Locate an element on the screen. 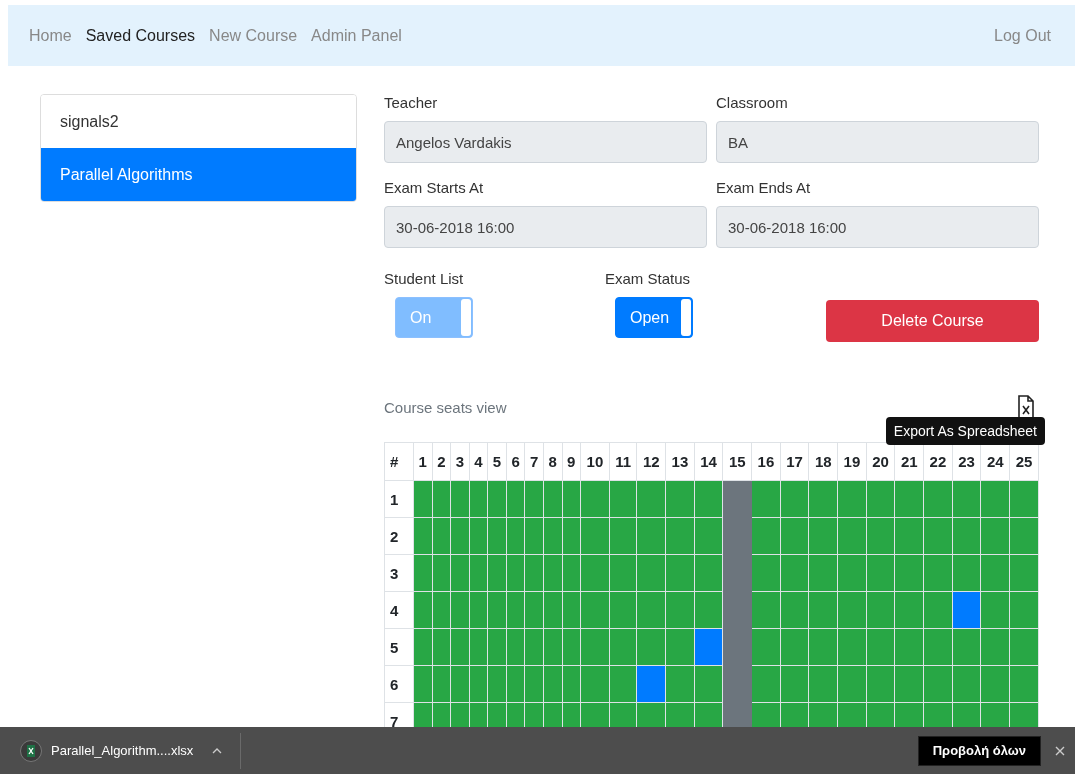  table-header: # is located at coordinates (399, 461).